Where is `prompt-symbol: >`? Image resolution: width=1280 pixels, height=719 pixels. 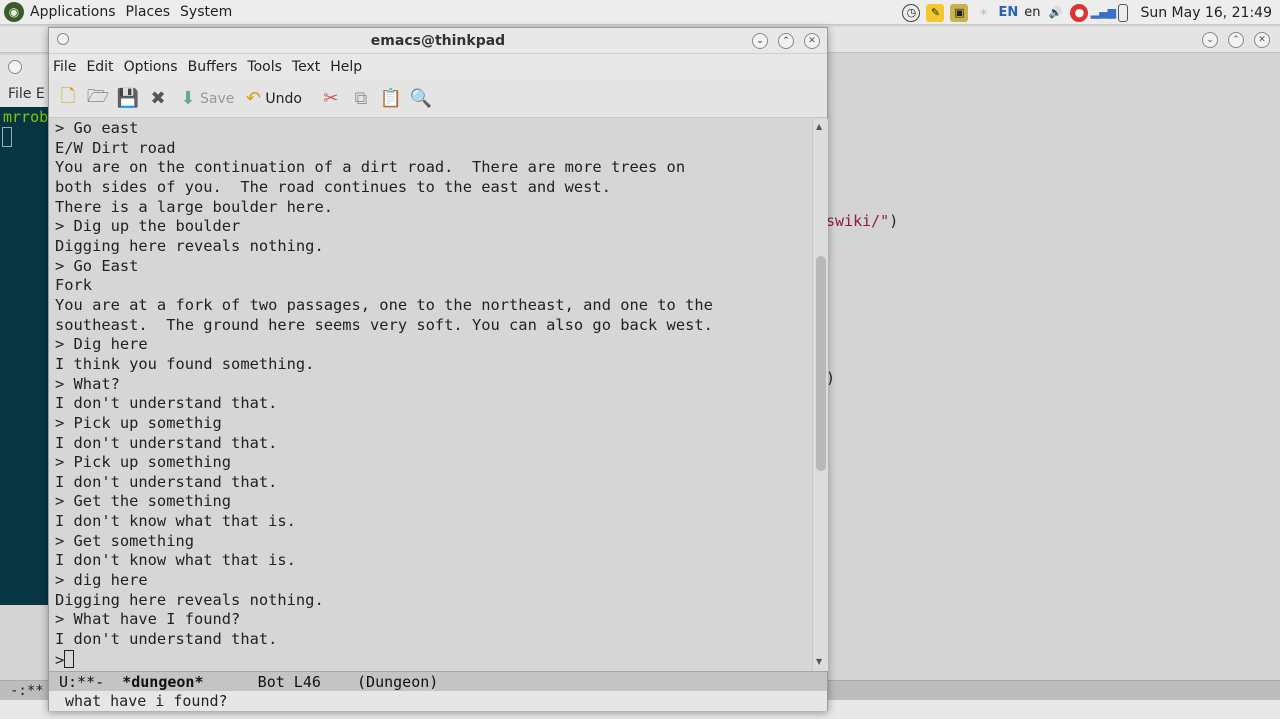
prompt-symbol: > is located at coordinates (60, 659).